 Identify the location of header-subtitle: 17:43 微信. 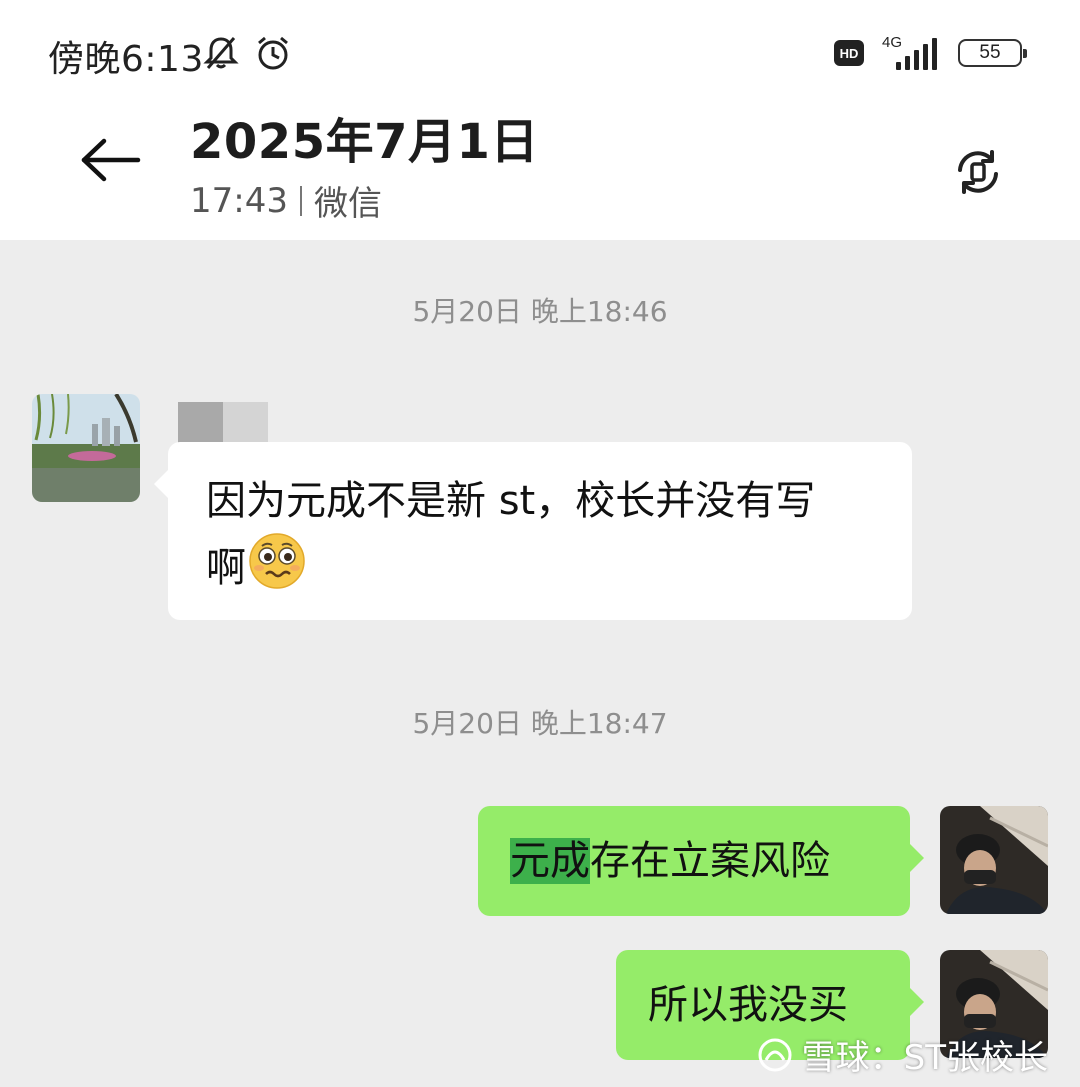
(286, 200).